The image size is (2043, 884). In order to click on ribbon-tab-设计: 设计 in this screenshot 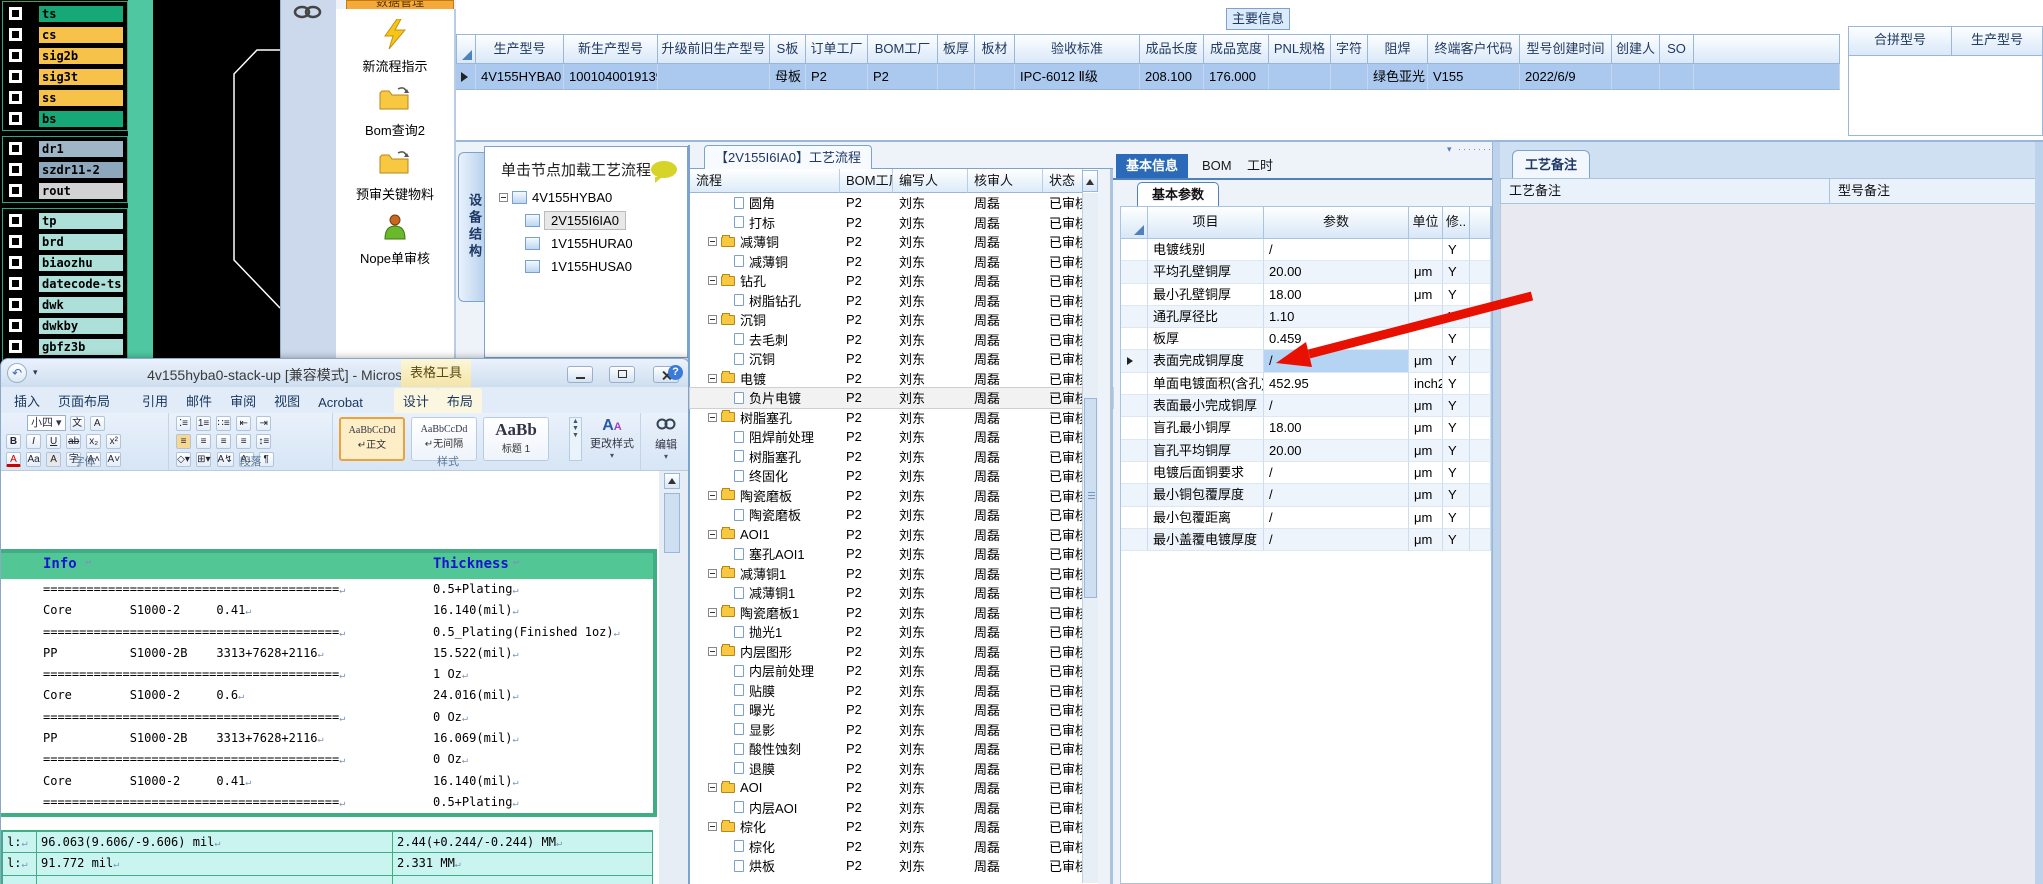, I will do `click(415, 400)`.